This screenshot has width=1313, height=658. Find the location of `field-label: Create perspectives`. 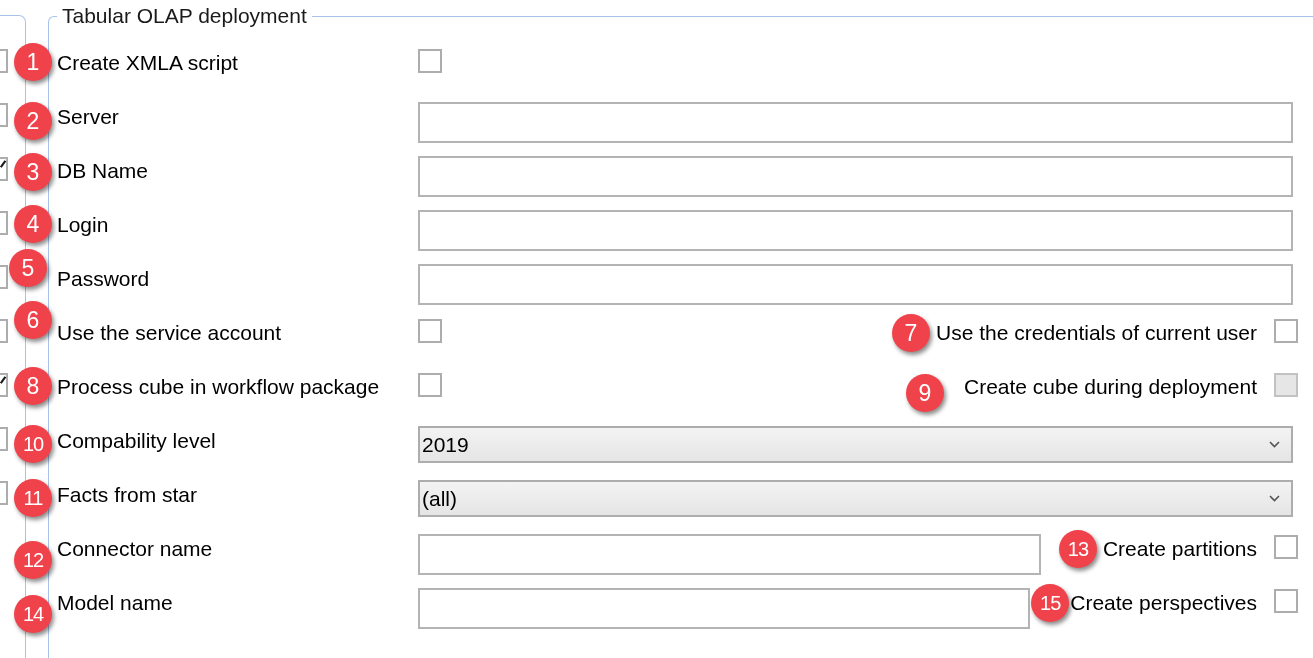

field-label: Create perspectives is located at coordinates (1163, 602).